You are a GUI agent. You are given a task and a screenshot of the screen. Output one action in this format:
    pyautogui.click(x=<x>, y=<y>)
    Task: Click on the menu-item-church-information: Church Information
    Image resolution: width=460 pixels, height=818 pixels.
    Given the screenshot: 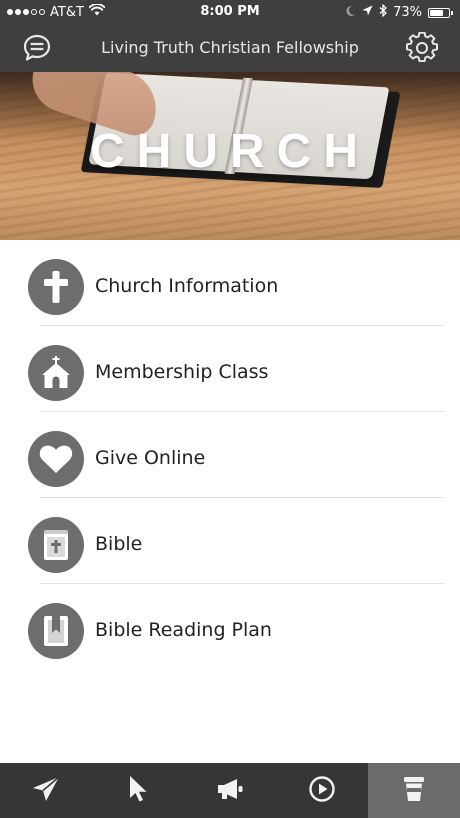 What is the action you would take?
    pyautogui.click(x=230, y=283)
    